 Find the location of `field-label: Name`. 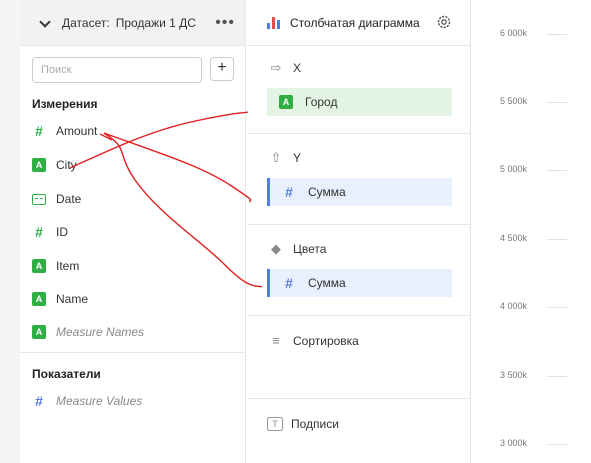

field-label: Name is located at coordinates (72, 299).